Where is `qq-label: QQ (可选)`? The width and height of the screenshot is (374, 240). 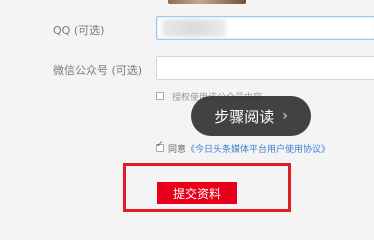 qq-label: QQ (可选) is located at coordinates (79, 30).